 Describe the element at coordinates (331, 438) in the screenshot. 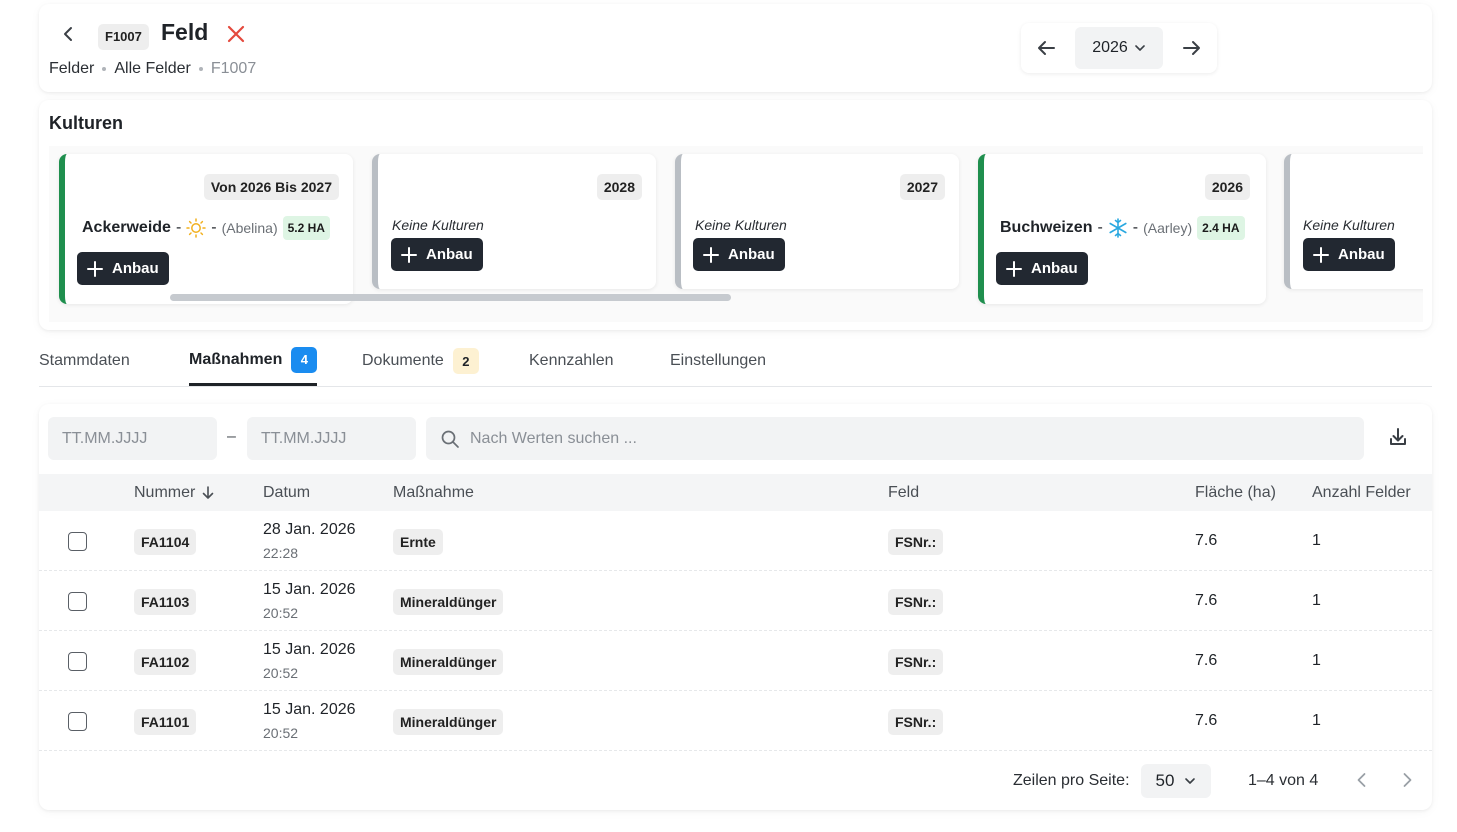

I see `date-to-input` at that location.